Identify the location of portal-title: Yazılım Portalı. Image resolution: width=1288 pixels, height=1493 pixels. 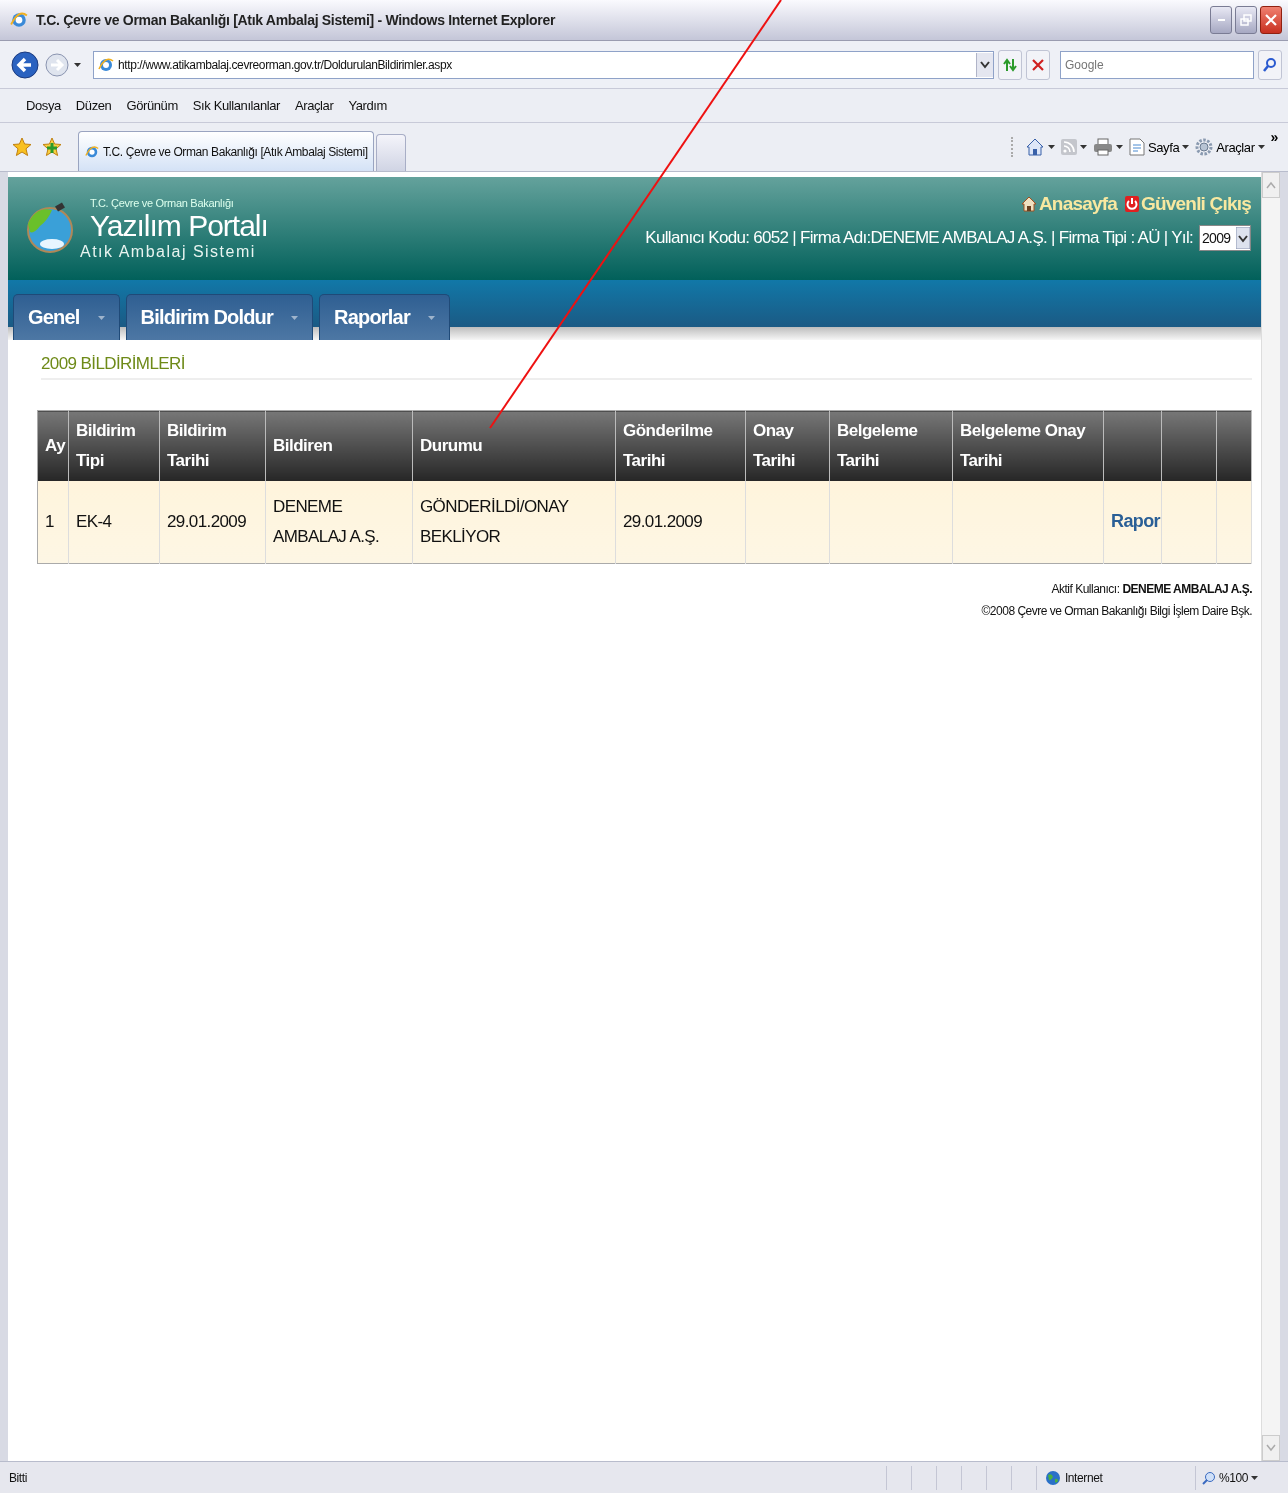
(179, 225).